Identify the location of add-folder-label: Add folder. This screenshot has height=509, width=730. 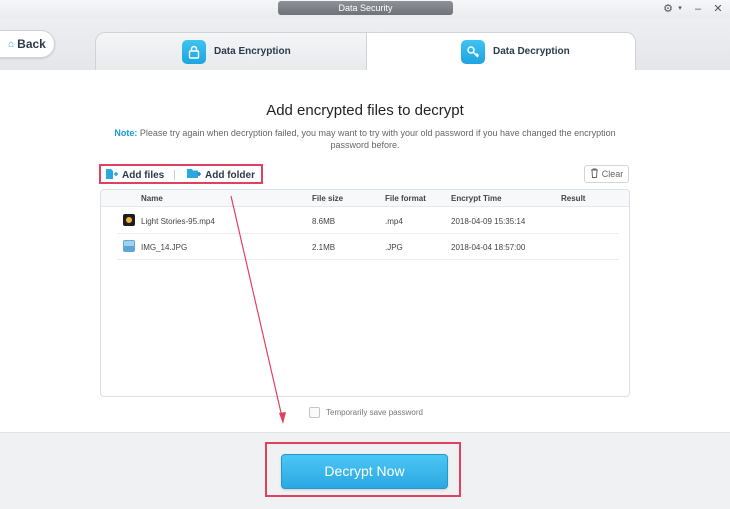
(230, 175).